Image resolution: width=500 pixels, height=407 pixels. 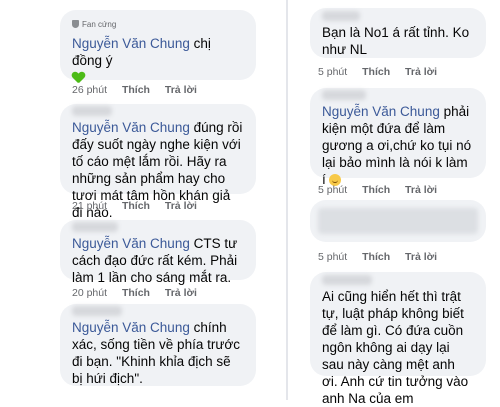 I want to click on comment-bubble, so click(x=398, y=221).